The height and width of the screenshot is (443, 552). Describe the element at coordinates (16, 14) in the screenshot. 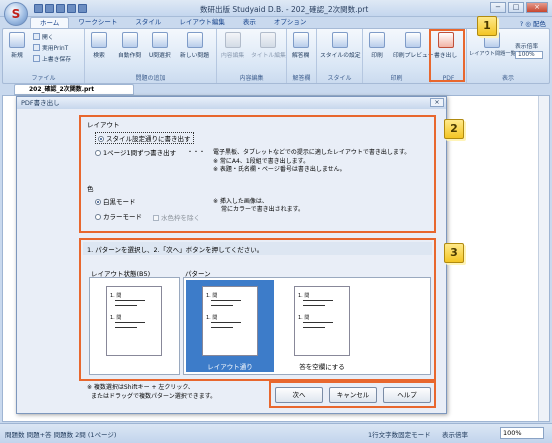

I see `app-menu-button: S` at that location.